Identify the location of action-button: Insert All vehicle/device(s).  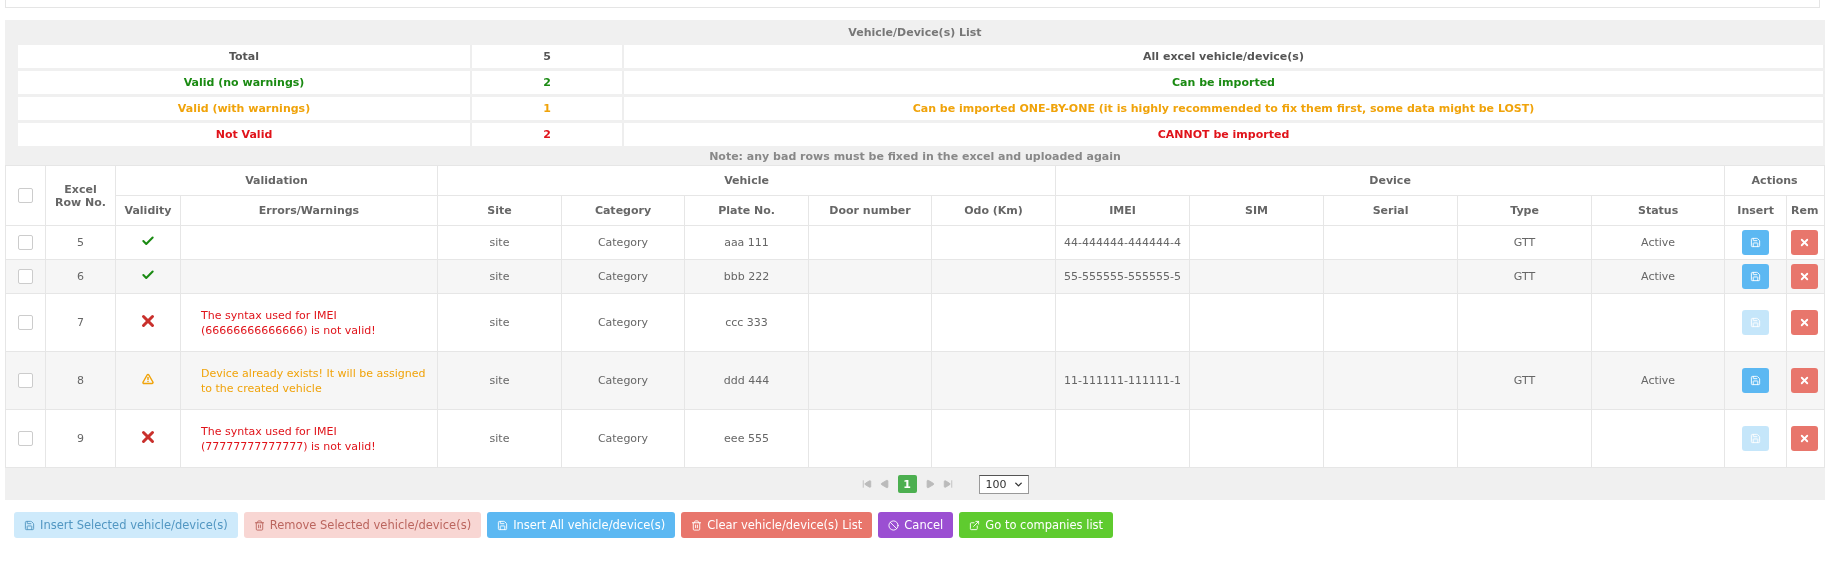
(581, 525).